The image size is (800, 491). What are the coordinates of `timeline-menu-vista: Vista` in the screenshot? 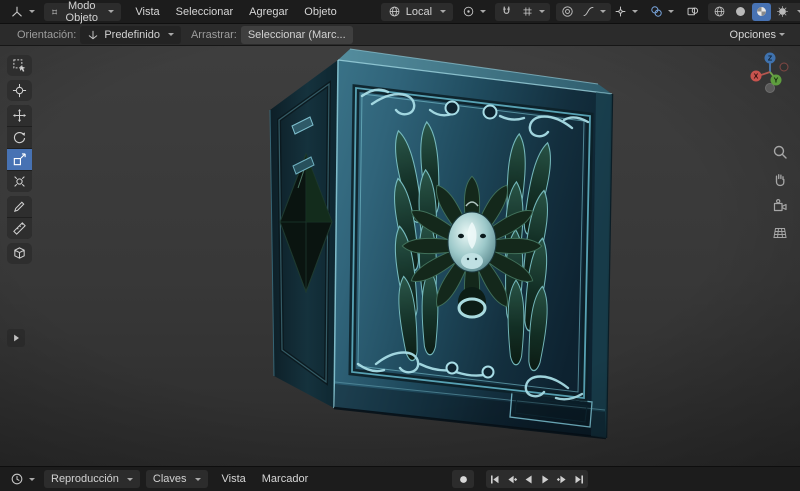 It's located at (234, 479).